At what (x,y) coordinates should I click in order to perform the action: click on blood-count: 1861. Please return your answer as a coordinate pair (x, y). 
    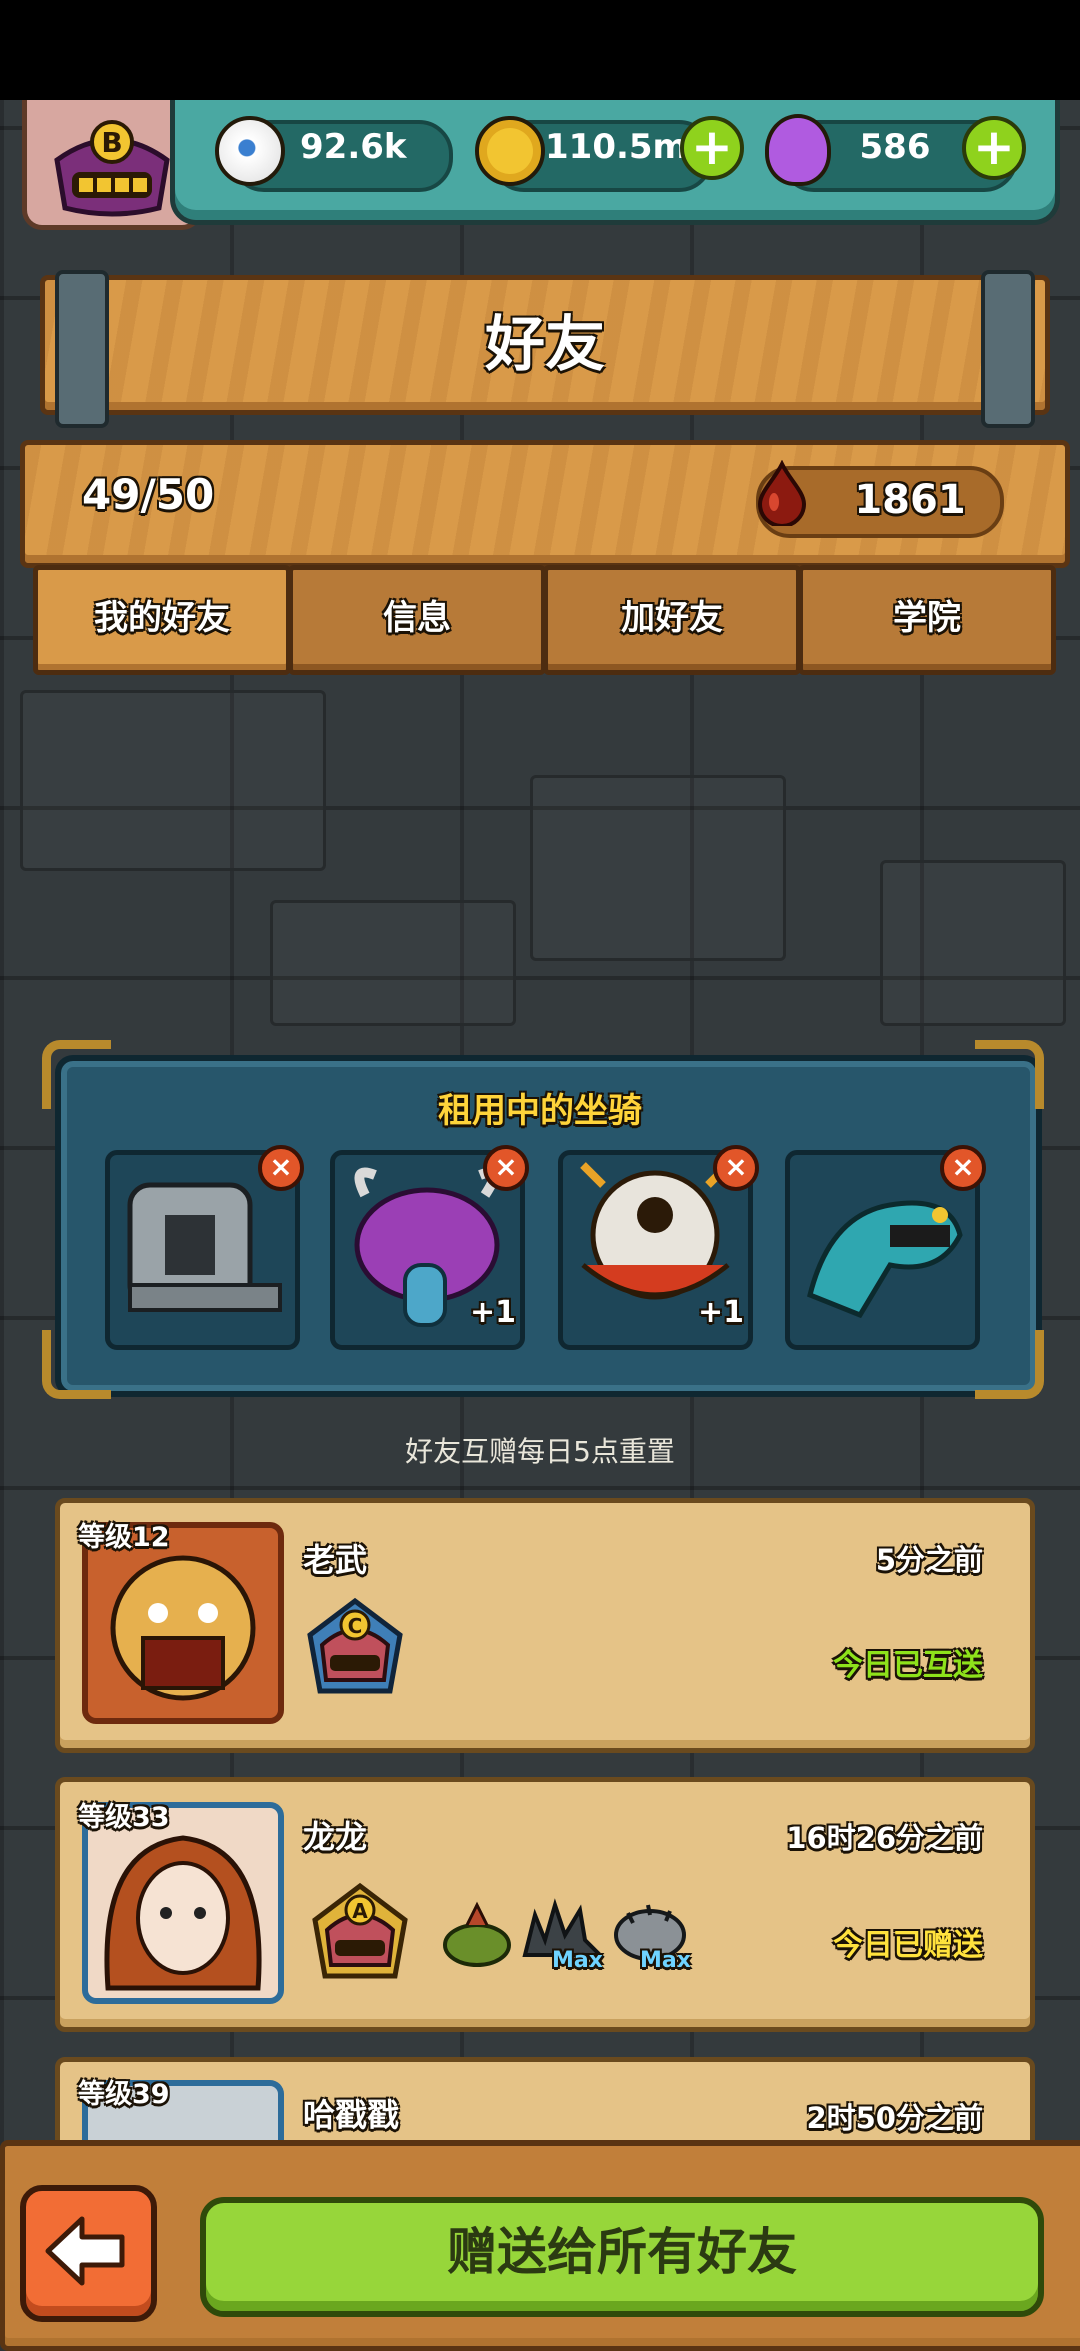
    Looking at the image, I should click on (910, 500).